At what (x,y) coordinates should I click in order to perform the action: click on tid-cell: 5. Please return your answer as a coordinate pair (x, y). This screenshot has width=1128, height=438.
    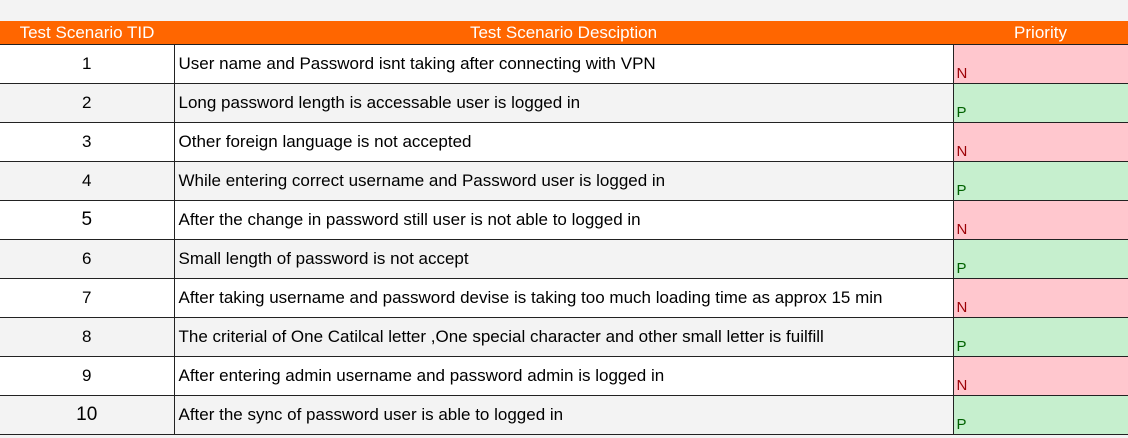
    Looking at the image, I should click on (87, 220).